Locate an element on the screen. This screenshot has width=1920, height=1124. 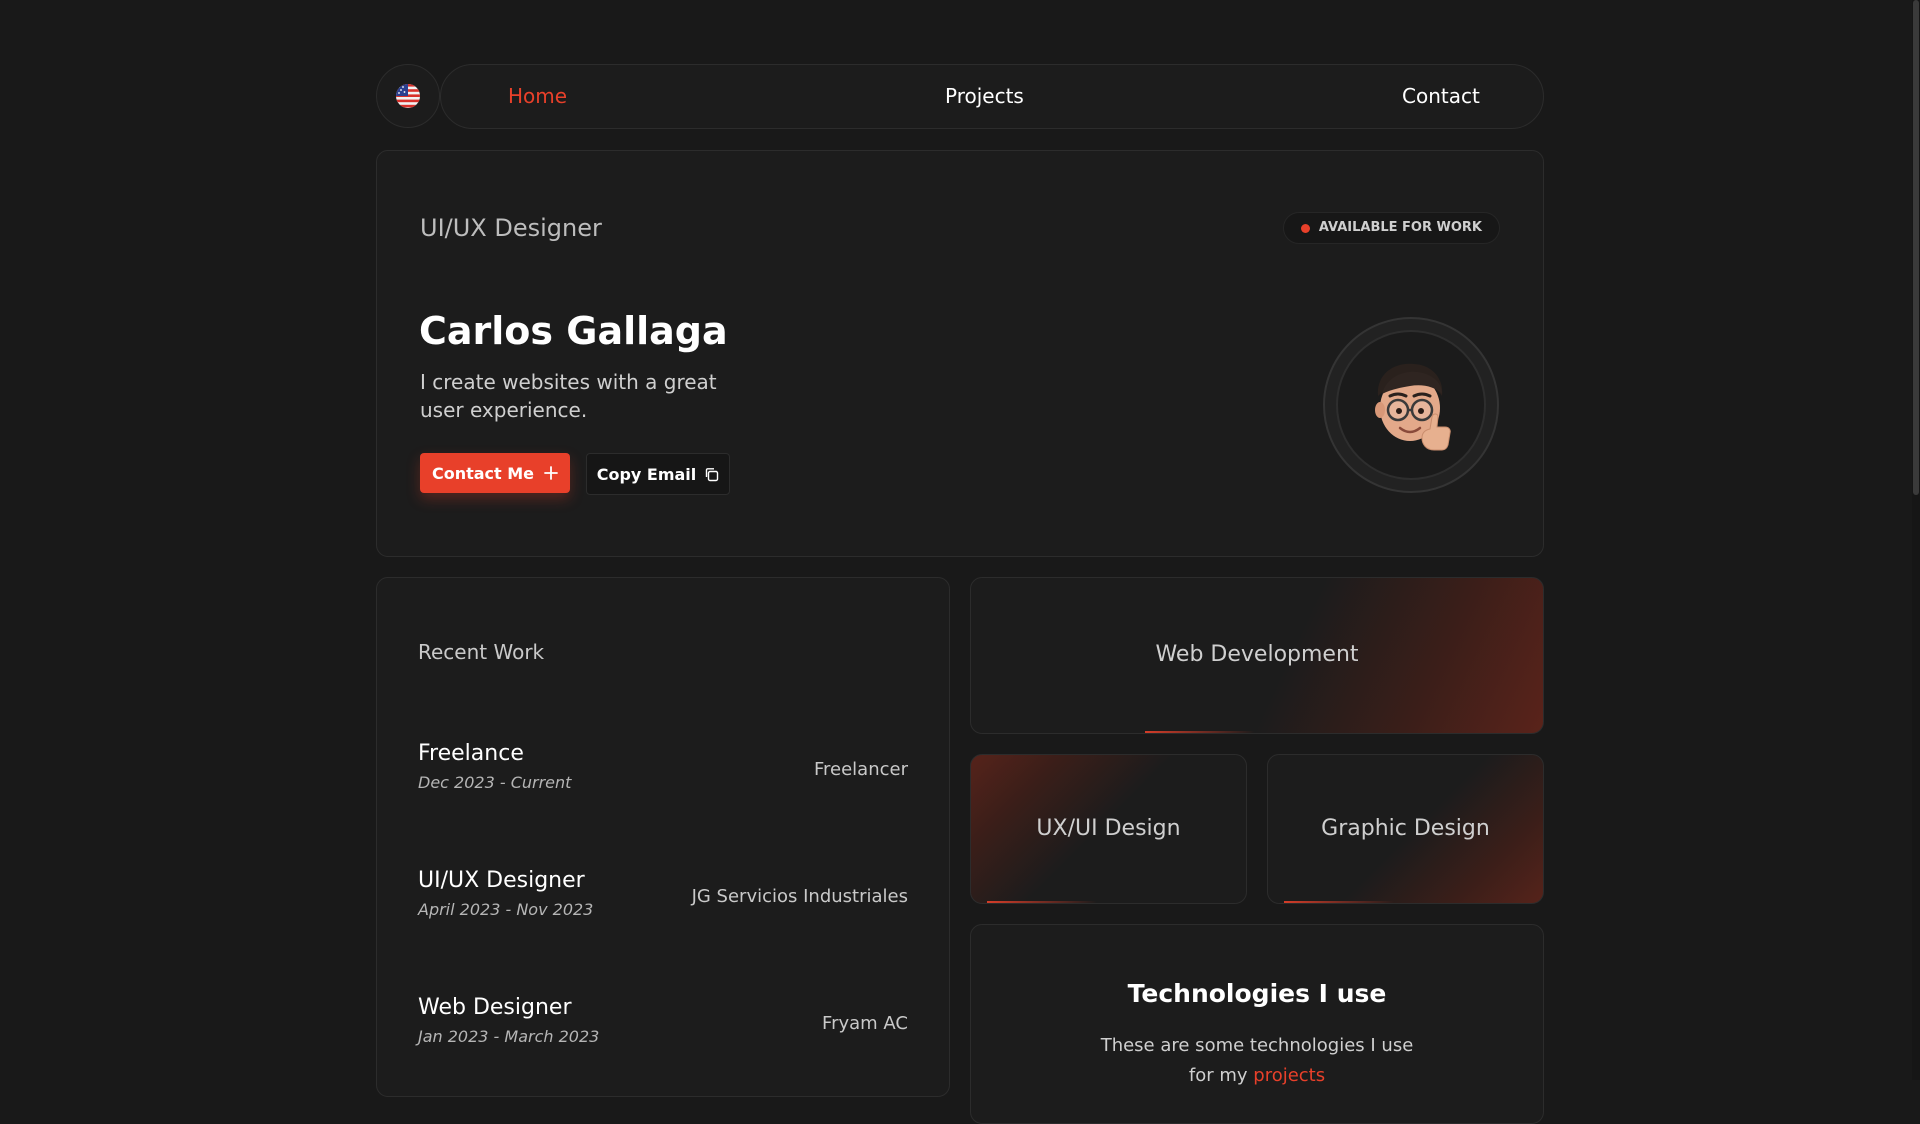
availability-badge: AVAILABLE FOR WORK is located at coordinates (1391, 228).